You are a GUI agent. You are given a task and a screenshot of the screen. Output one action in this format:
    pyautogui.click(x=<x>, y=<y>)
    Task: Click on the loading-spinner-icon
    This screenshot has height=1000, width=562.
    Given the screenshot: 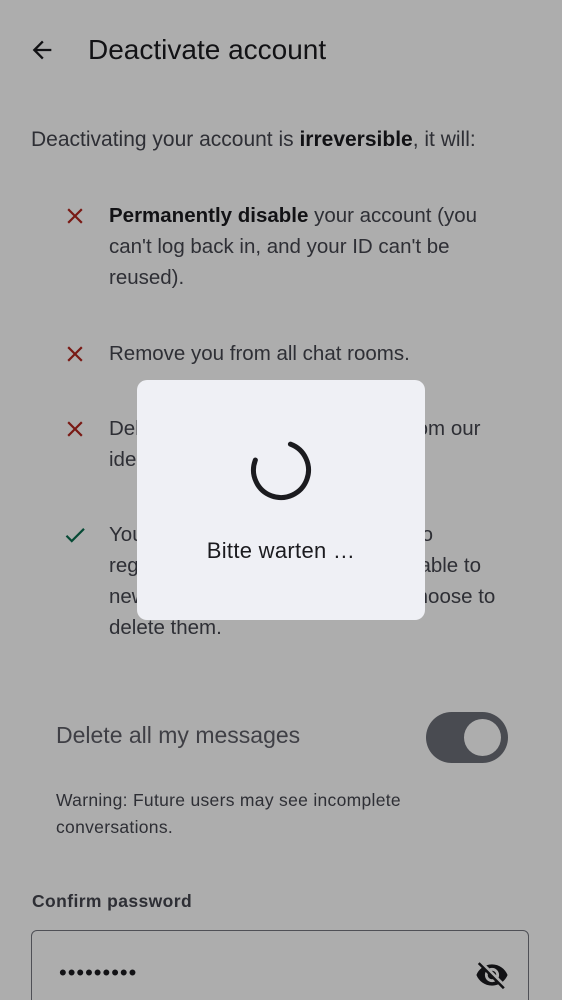 What is the action you would take?
    pyautogui.click(x=281, y=470)
    